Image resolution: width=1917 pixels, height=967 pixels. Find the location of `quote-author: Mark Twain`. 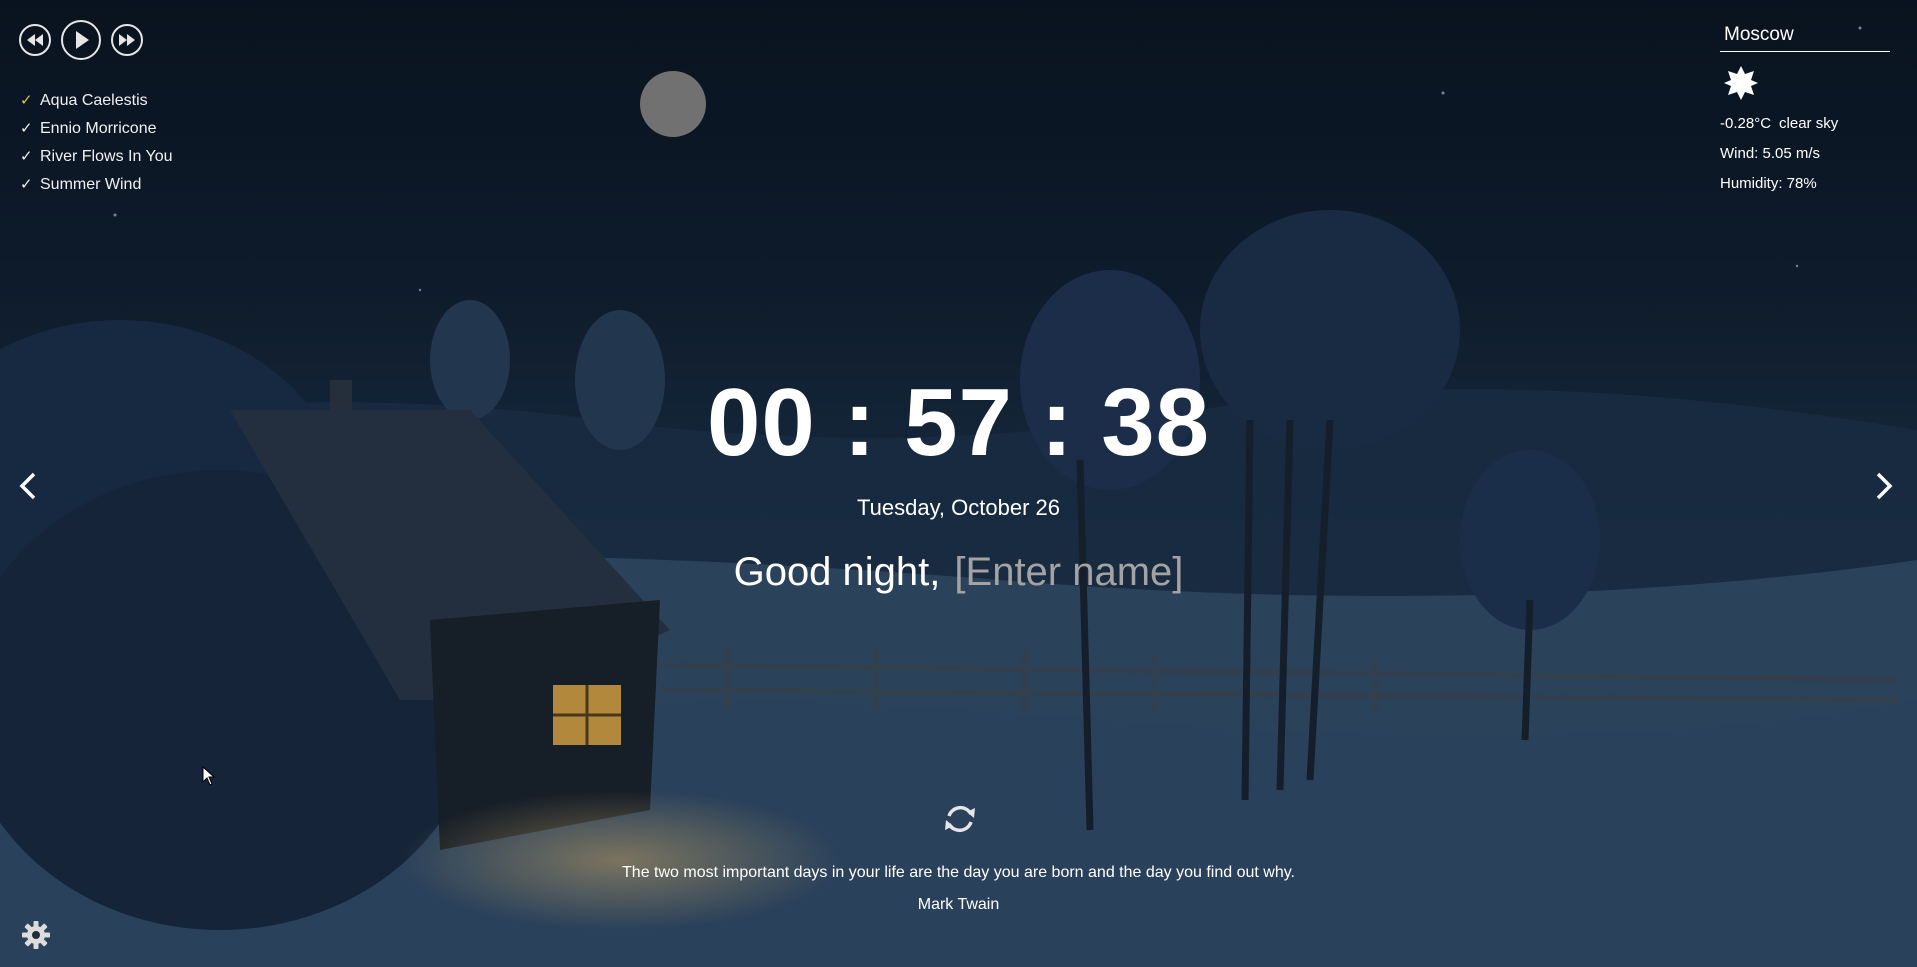

quote-author: Mark Twain is located at coordinates (958, 904).